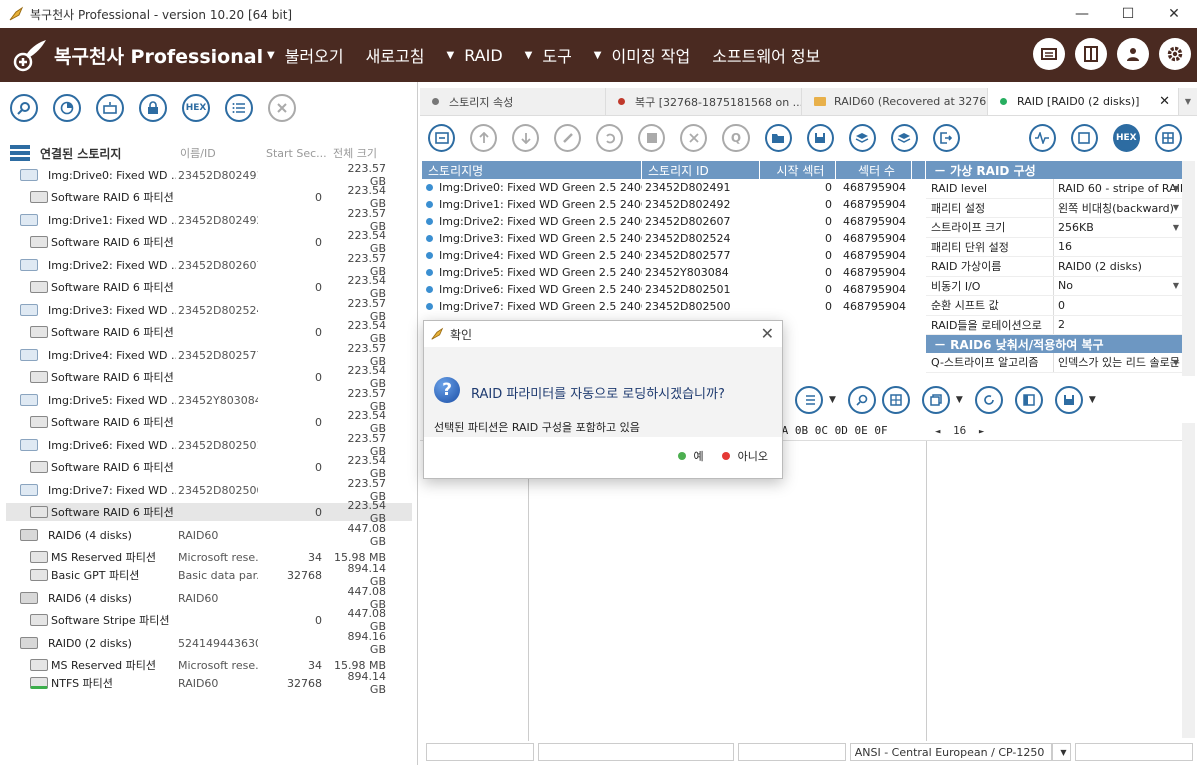 This screenshot has width=1197, height=765. I want to click on property-row: 순환 시프트 값 0, so click(1054, 306).